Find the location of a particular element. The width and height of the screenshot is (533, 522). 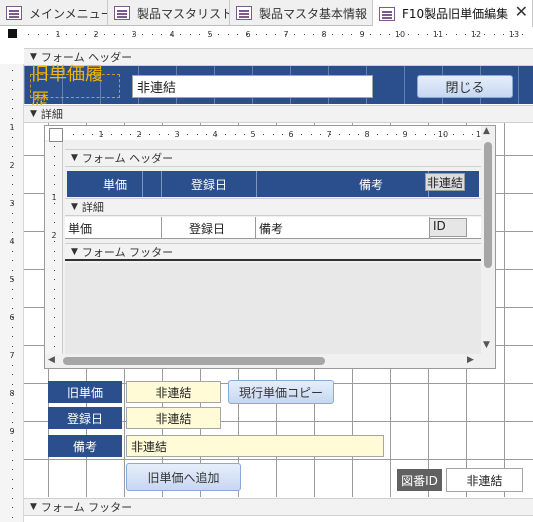

date-label: 登録日 is located at coordinates (85, 418).